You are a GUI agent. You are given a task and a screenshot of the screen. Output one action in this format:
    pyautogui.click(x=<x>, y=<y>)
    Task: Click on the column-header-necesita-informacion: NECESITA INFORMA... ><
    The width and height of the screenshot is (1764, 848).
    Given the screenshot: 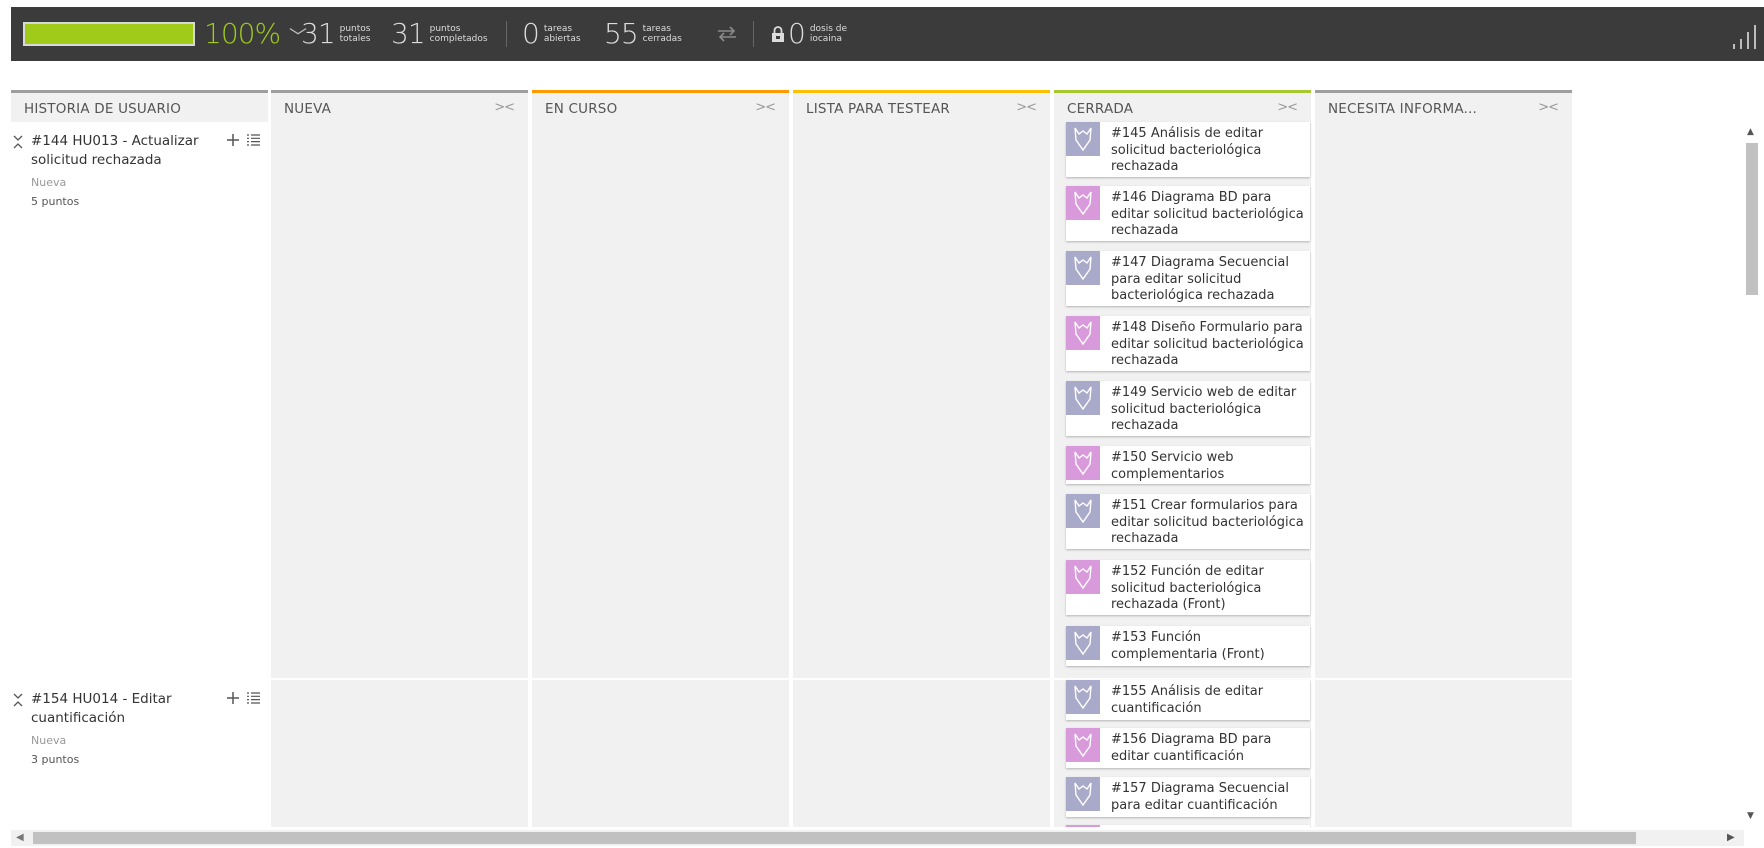 What is the action you would take?
    pyautogui.click(x=1443, y=106)
    